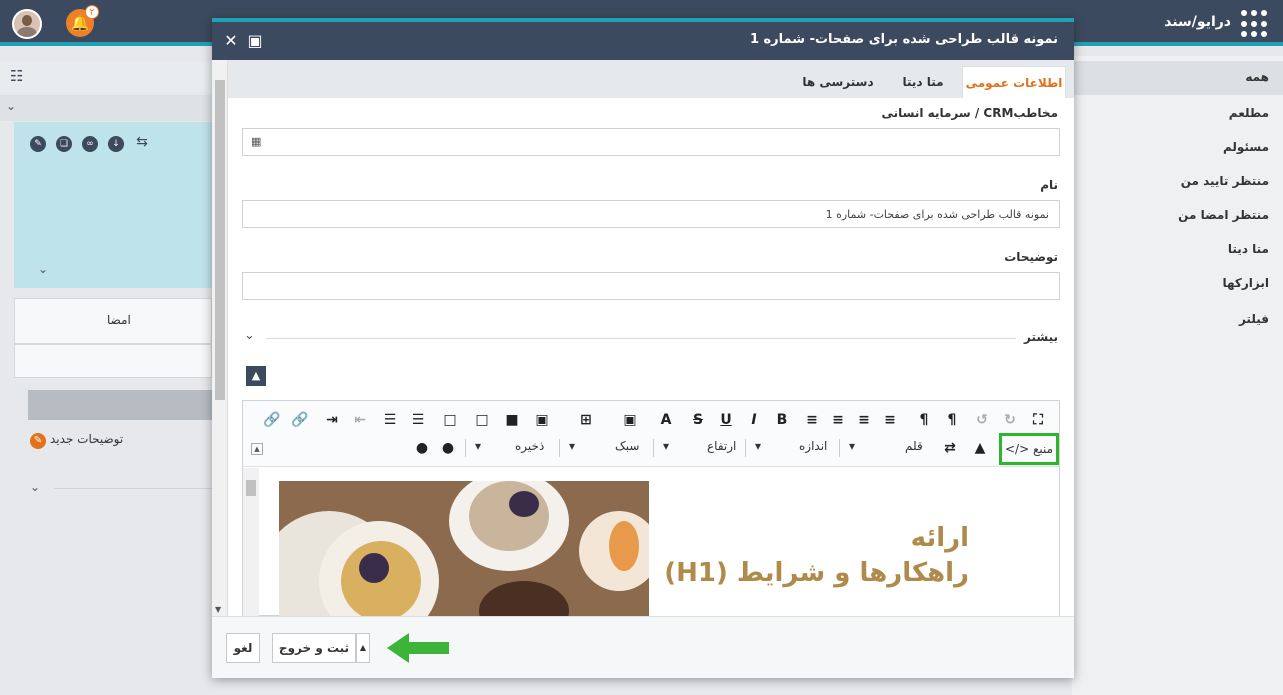 The height and width of the screenshot is (695, 1283). What do you see at coordinates (76, 440) in the screenshot?
I see `new-note: ✎ توضیحات جدید` at bounding box center [76, 440].